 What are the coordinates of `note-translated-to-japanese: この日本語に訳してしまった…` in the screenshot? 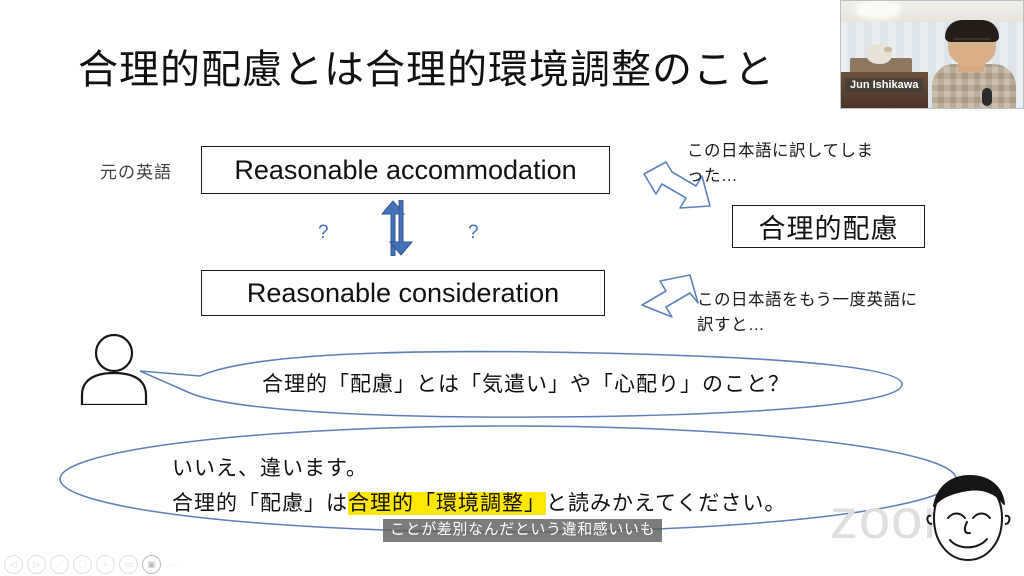 It's located at (780, 163).